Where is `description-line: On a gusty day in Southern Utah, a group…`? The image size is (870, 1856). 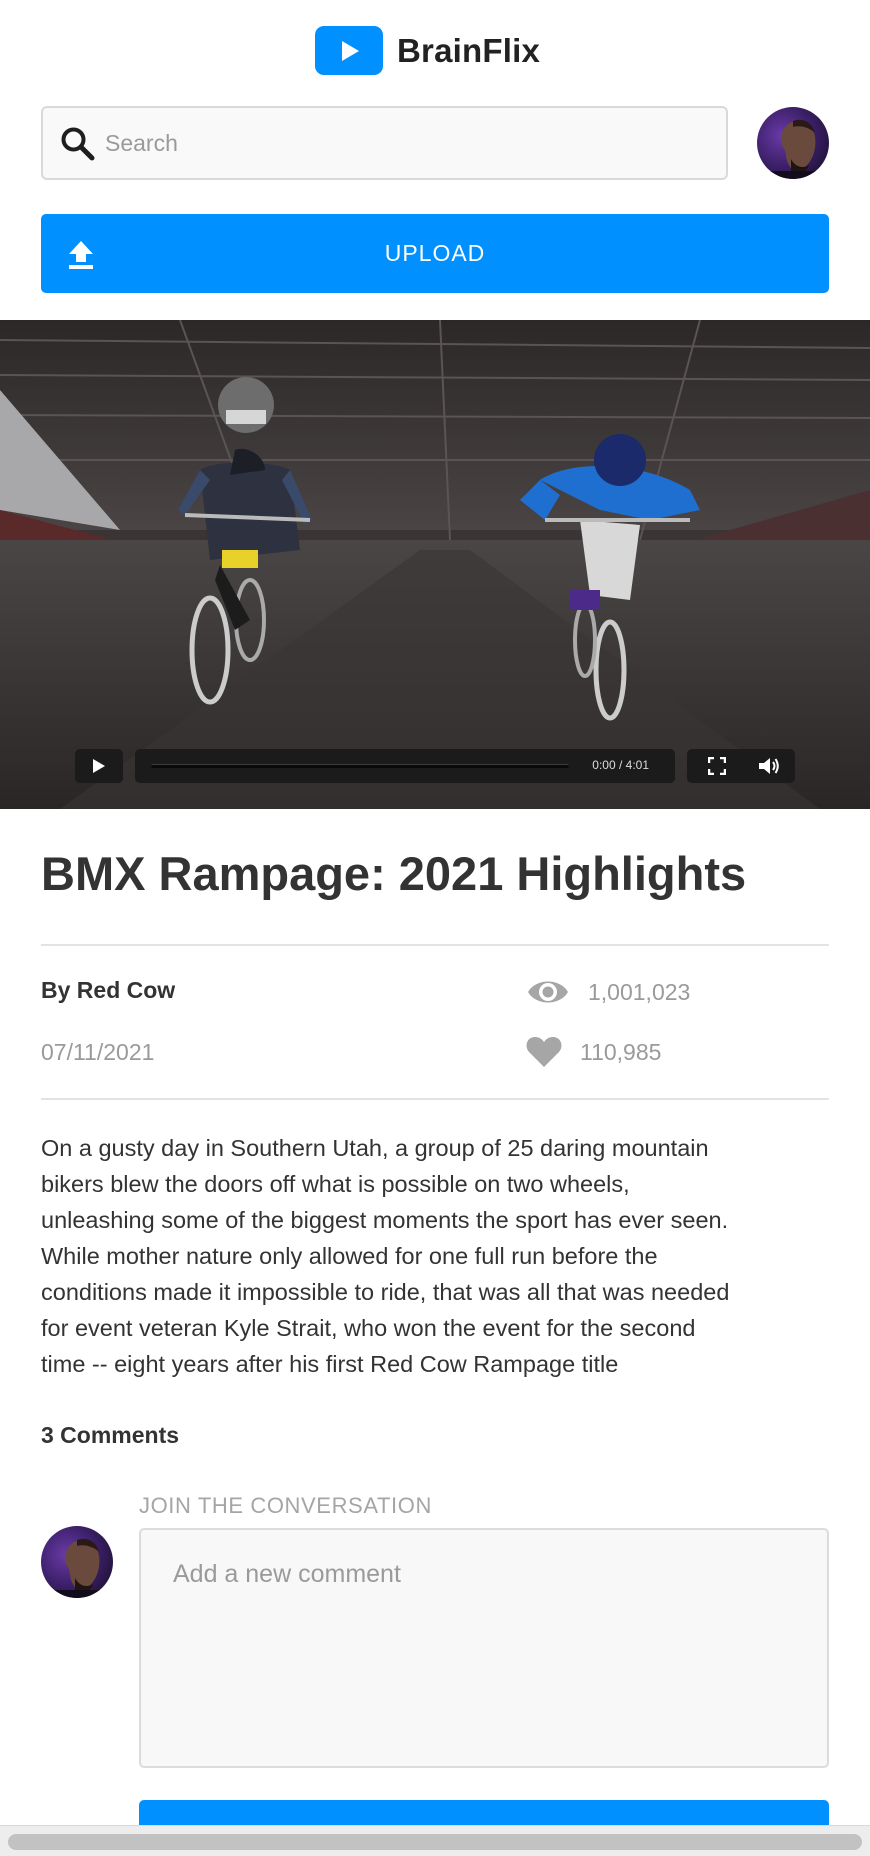 description-line: On a gusty day in Southern Utah, a group… is located at coordinates (375, 1148).